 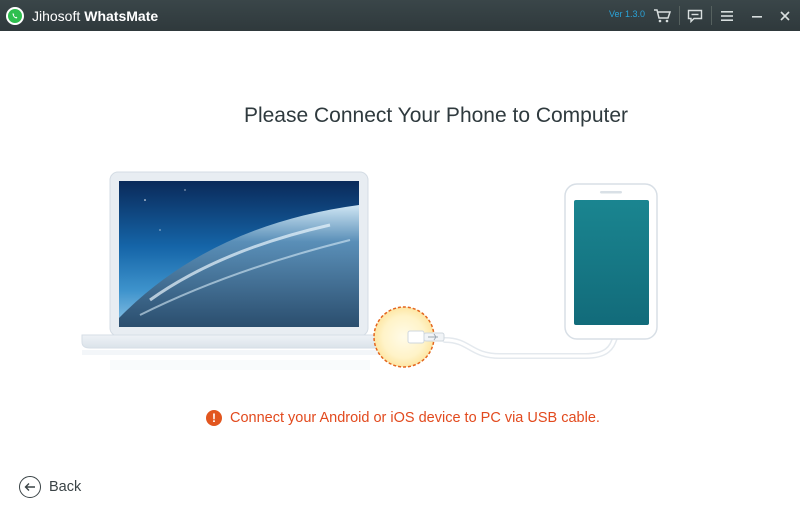 What do you see at coordinates (400, 15) in the screenshot?
I see `title-bar: Jihosoft WhatsMate Ver 1.3.0` at bounding box center [400, 15].